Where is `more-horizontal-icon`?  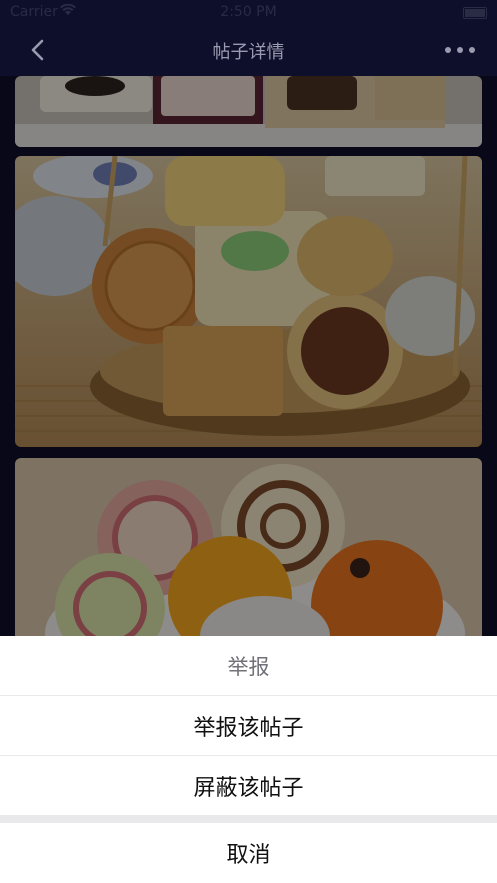
more-horizontal-icon is located at coordinates (448, 50).